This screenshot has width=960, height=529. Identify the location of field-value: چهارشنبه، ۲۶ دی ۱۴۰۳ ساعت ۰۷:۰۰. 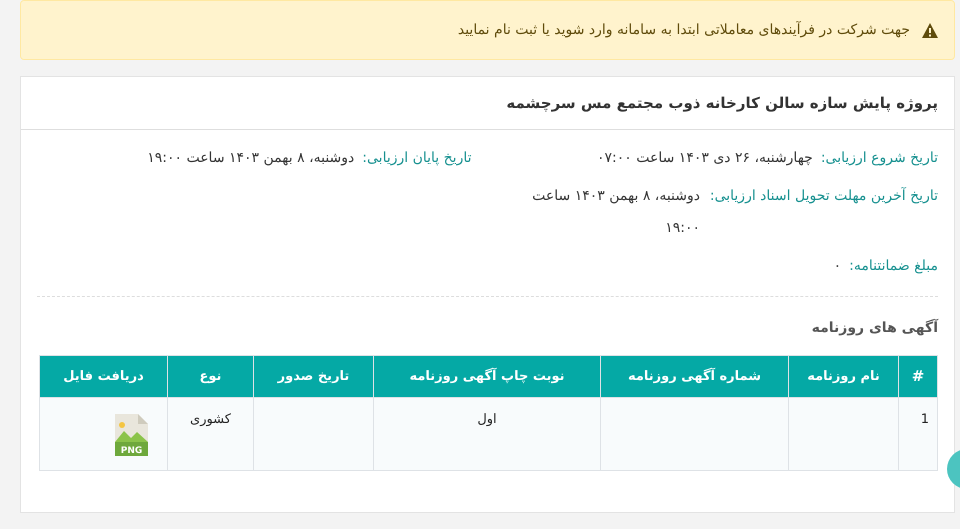
(705, 158).